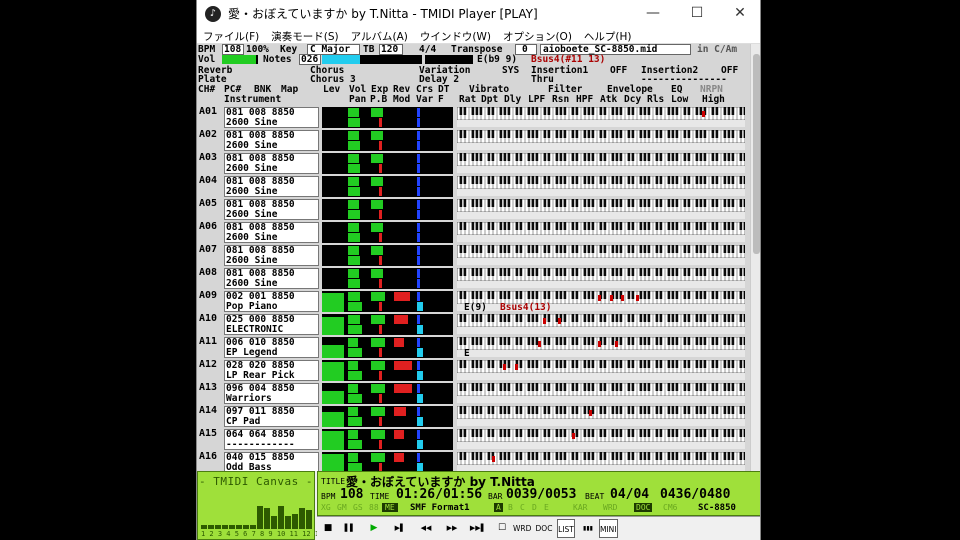 The height and width of the screenshot is (540, 960). I want to click on channel-row: A01 081 008 8850 2600 Sine, so click(473, 117).